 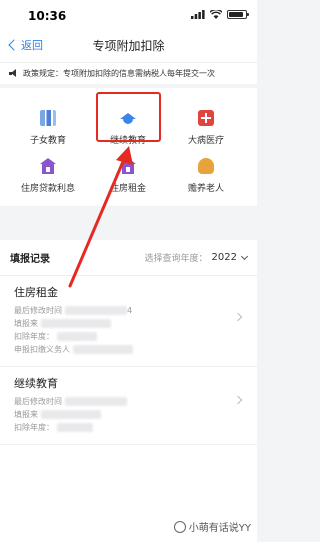 I want to click on category-children-education: 子女教育, so click(x=48, y=128).